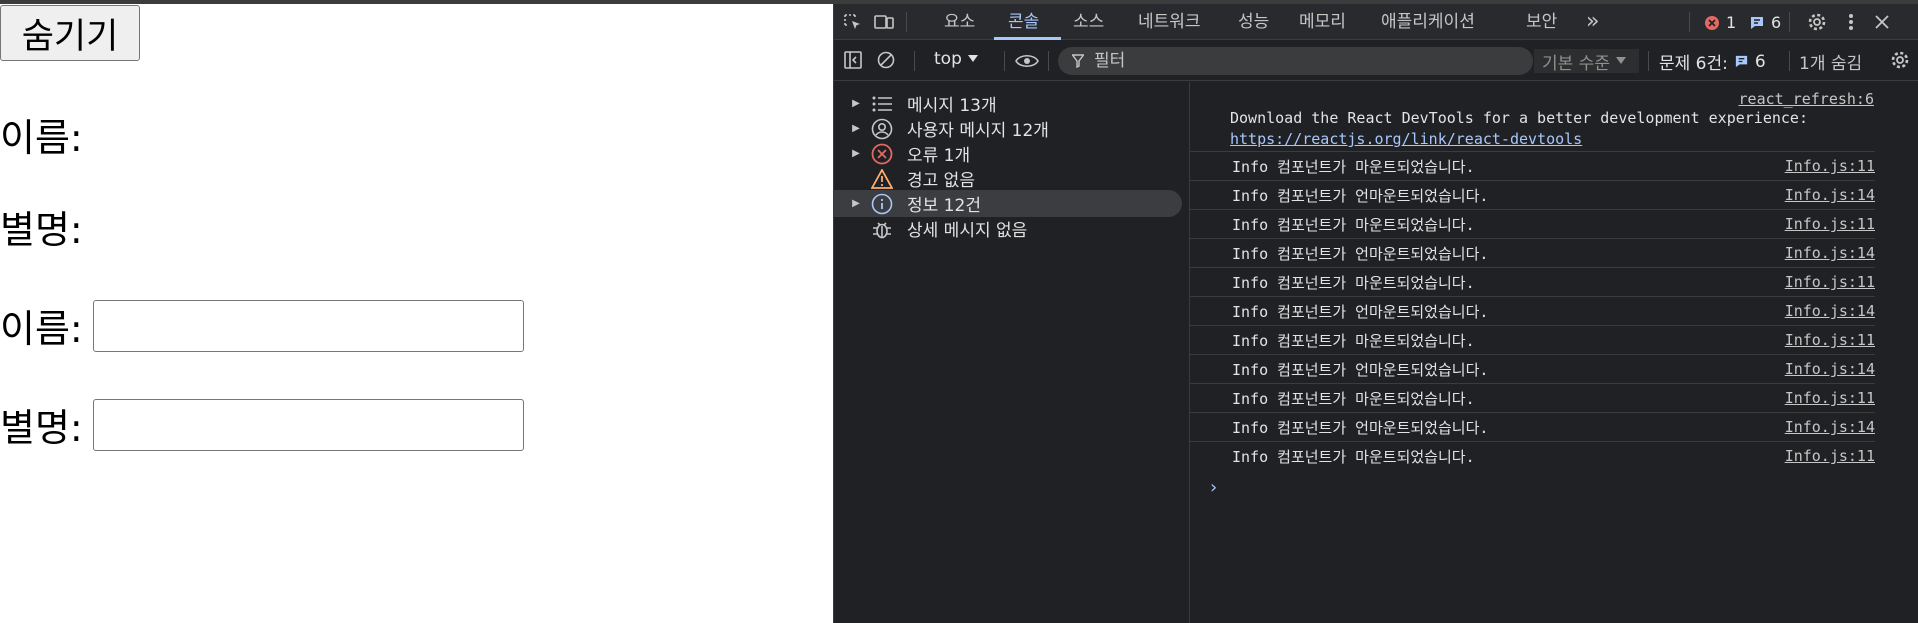 The width and height of the screenshot is (1918, 623). I want to click on tab-performance: 성능, so click(1253, 22).